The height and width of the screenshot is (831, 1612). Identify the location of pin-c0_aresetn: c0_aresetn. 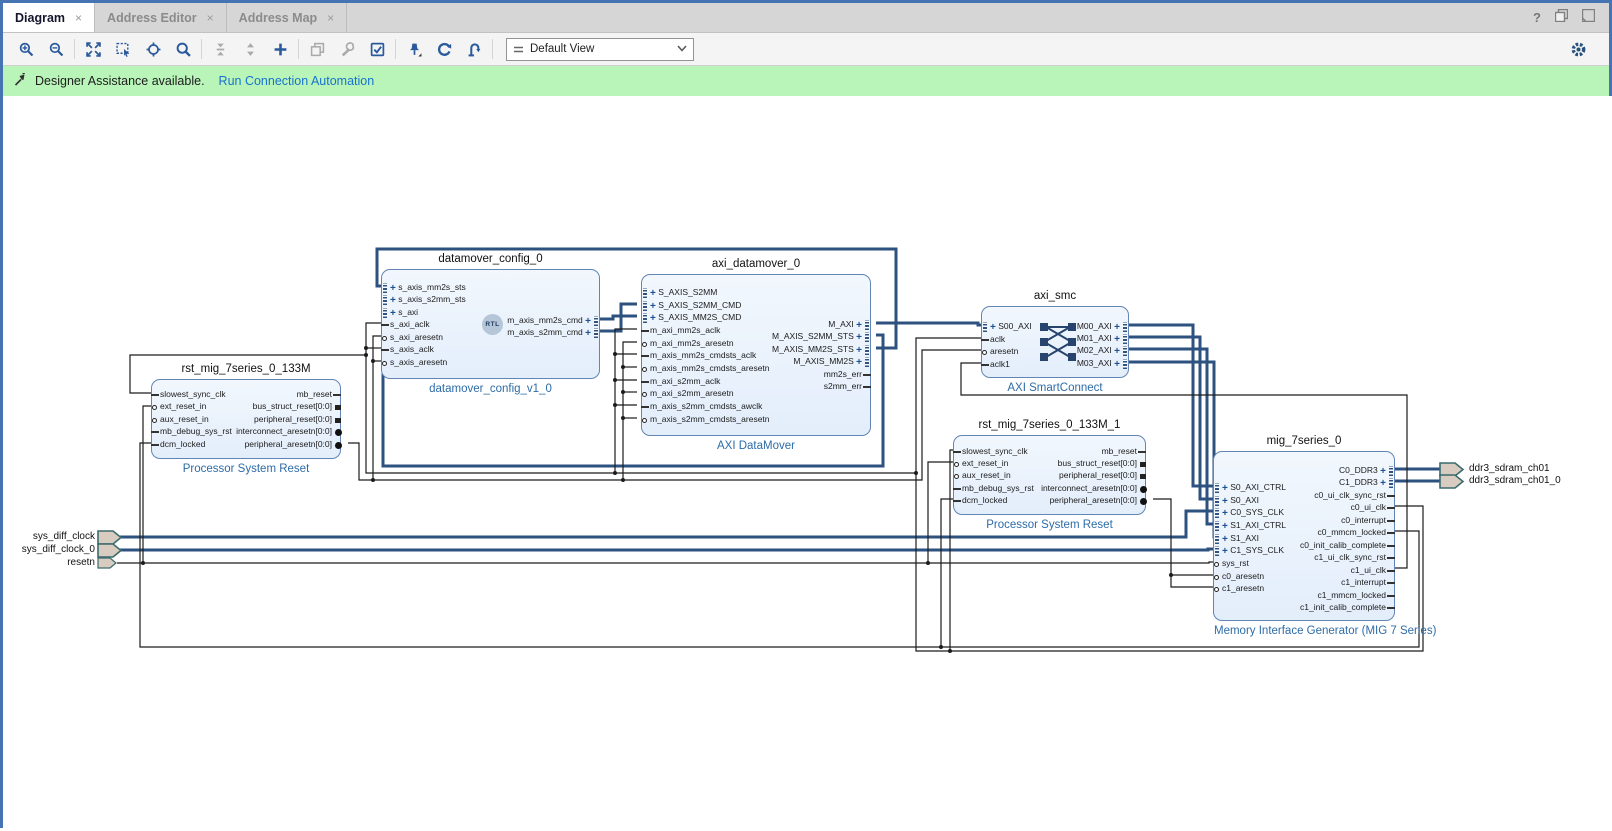
(1239, 576).